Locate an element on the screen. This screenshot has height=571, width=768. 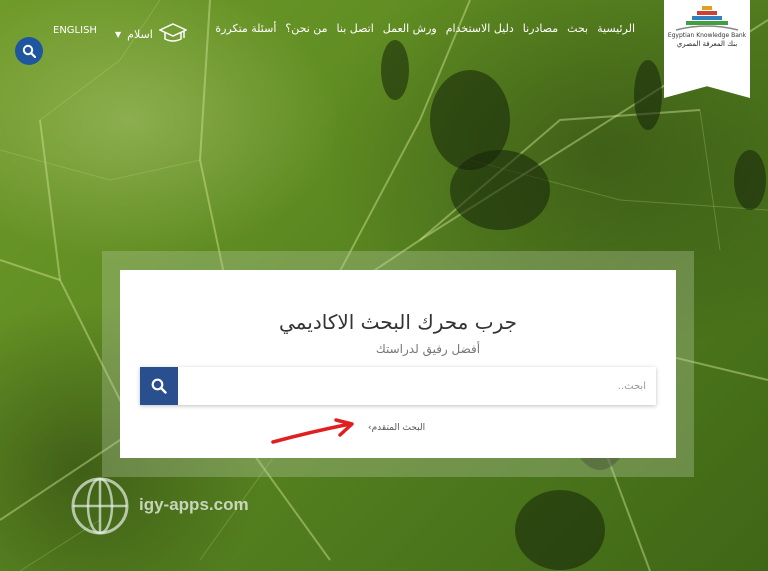
nav-item-search: بحث is located at coordinates (577, 28).